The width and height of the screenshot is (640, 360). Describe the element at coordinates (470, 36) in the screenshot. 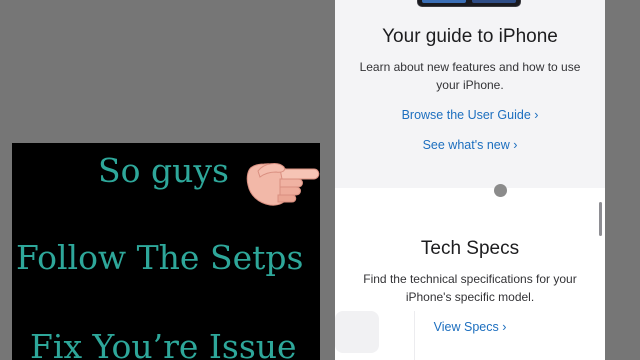

I see `guide-title: Your guide to iPhone` at that location.